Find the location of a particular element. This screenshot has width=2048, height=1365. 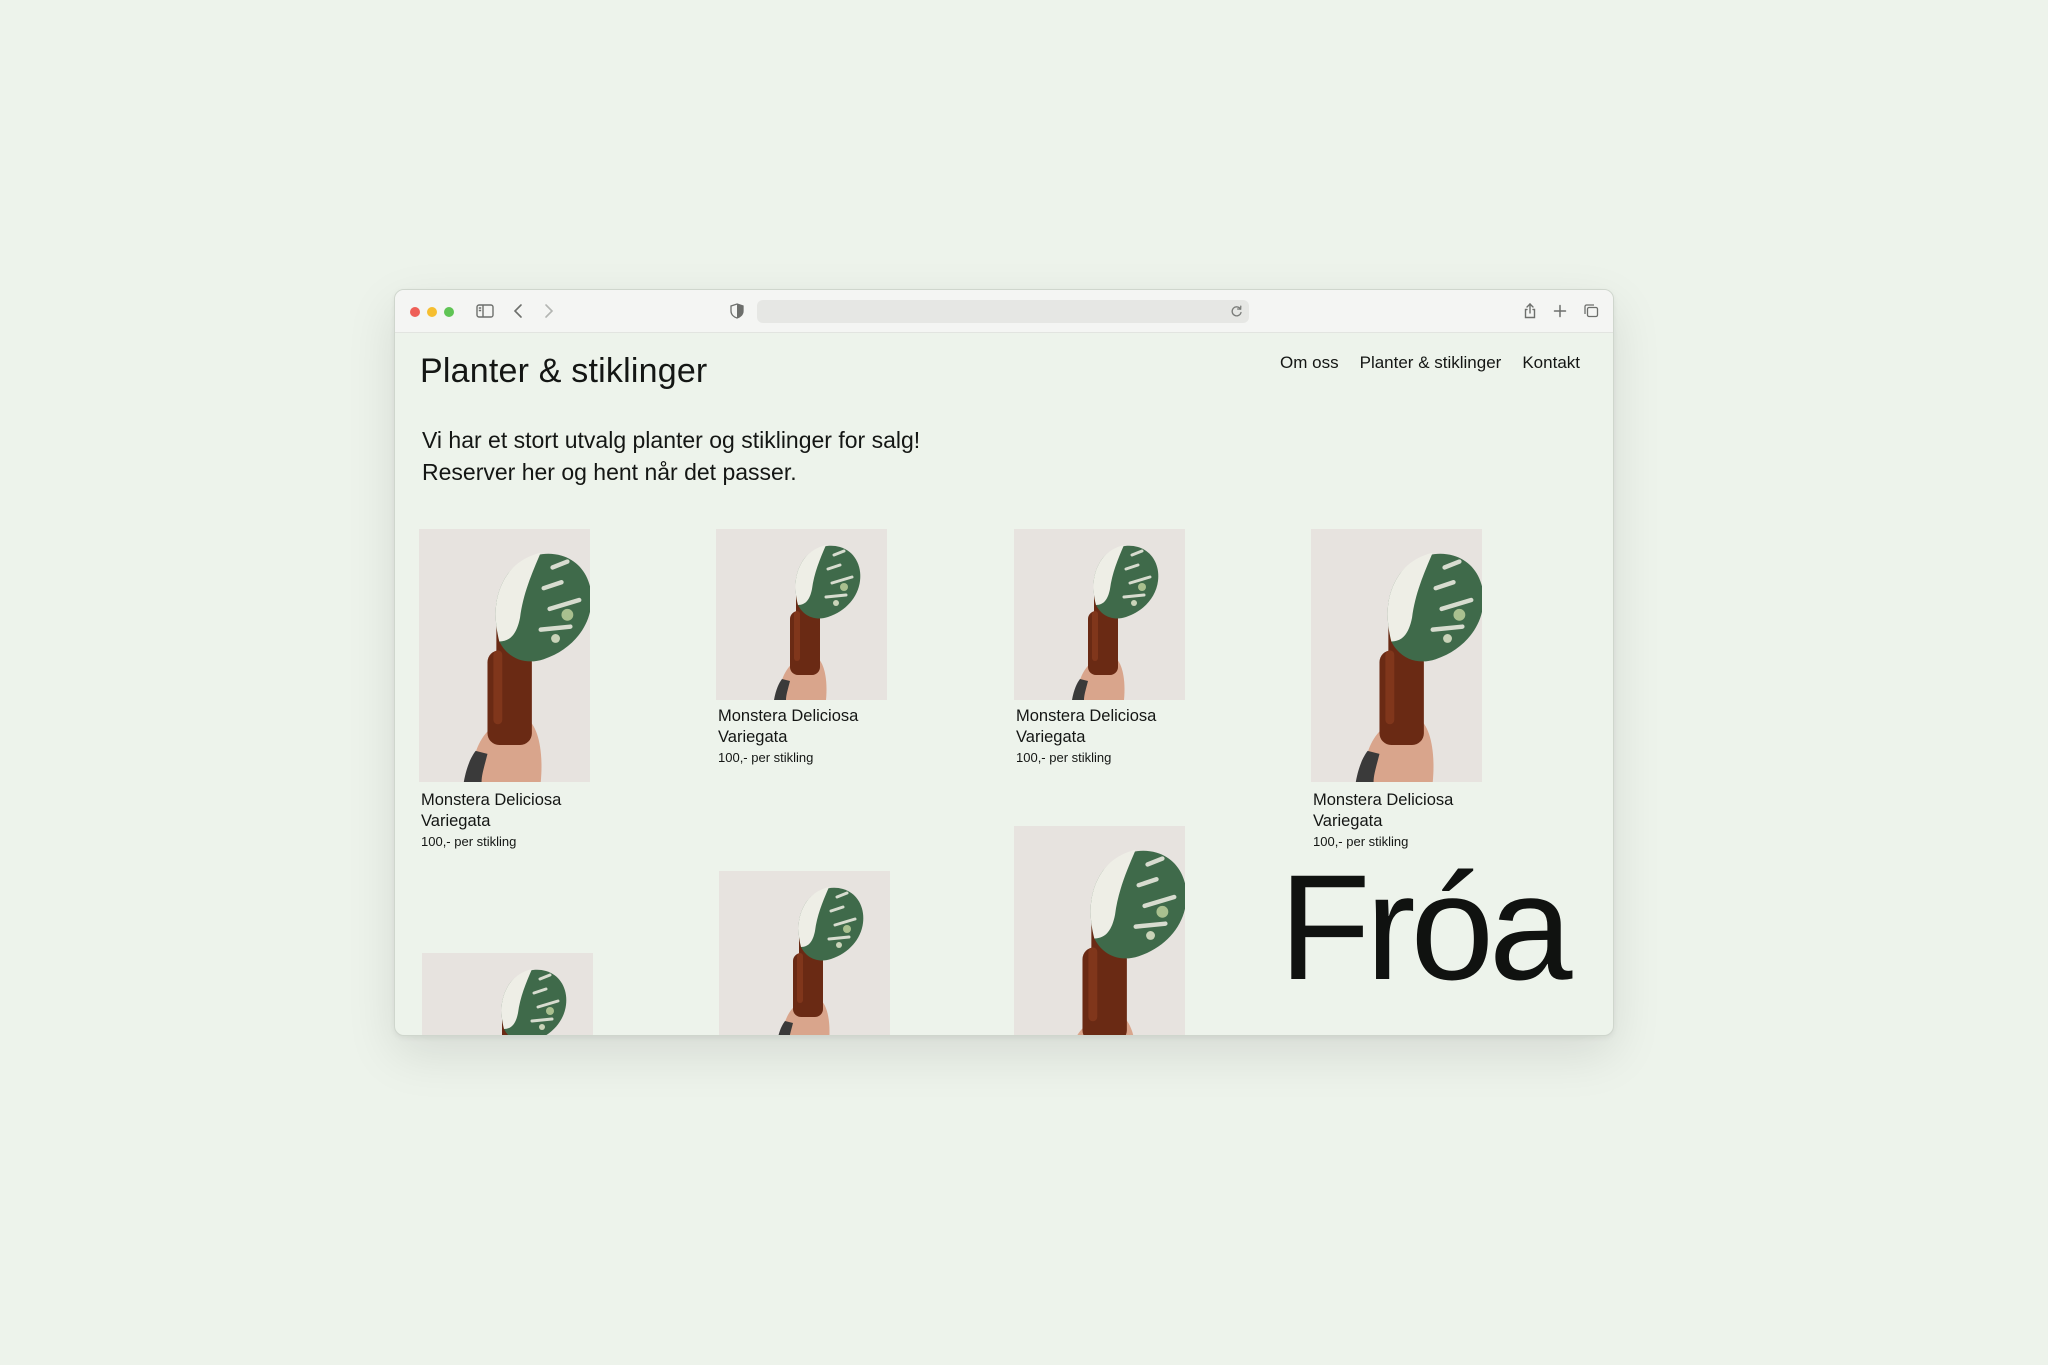

site-title: Planter & stiklinger is located at coordinates (564, 371).